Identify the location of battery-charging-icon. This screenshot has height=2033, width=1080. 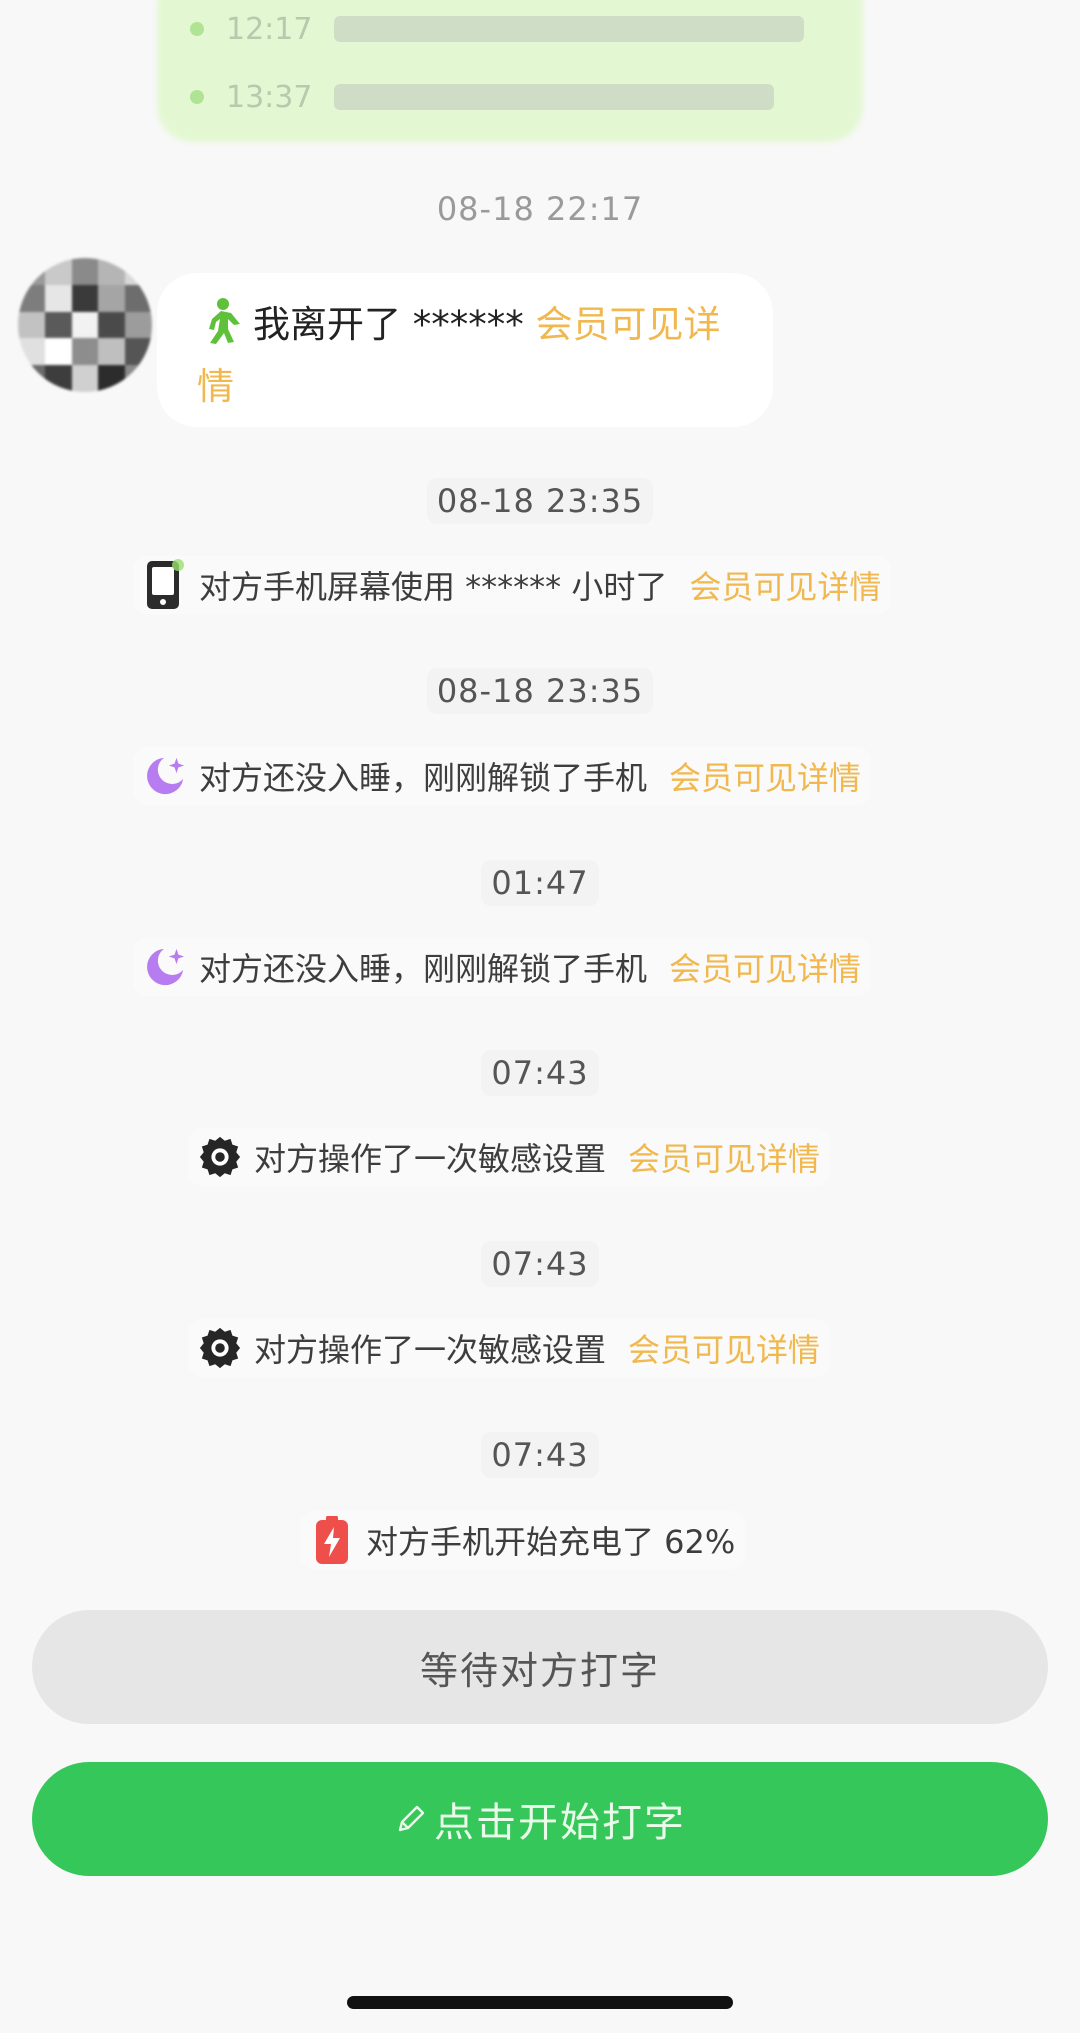
(332, 1540).